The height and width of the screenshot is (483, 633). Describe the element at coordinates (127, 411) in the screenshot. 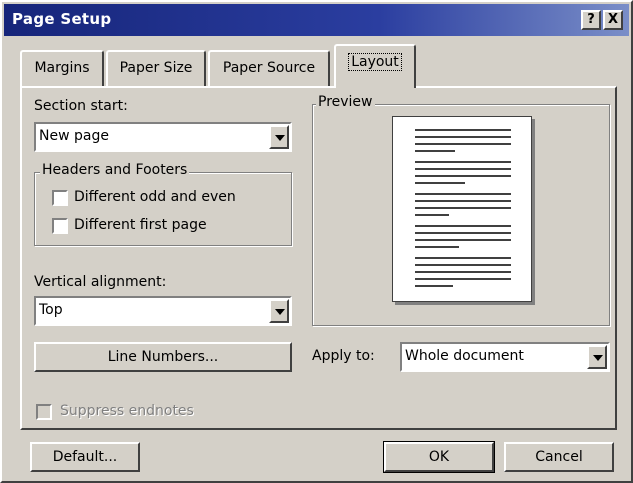

I see `suppress-endnotes-label: Suppress endnotes` at that location.